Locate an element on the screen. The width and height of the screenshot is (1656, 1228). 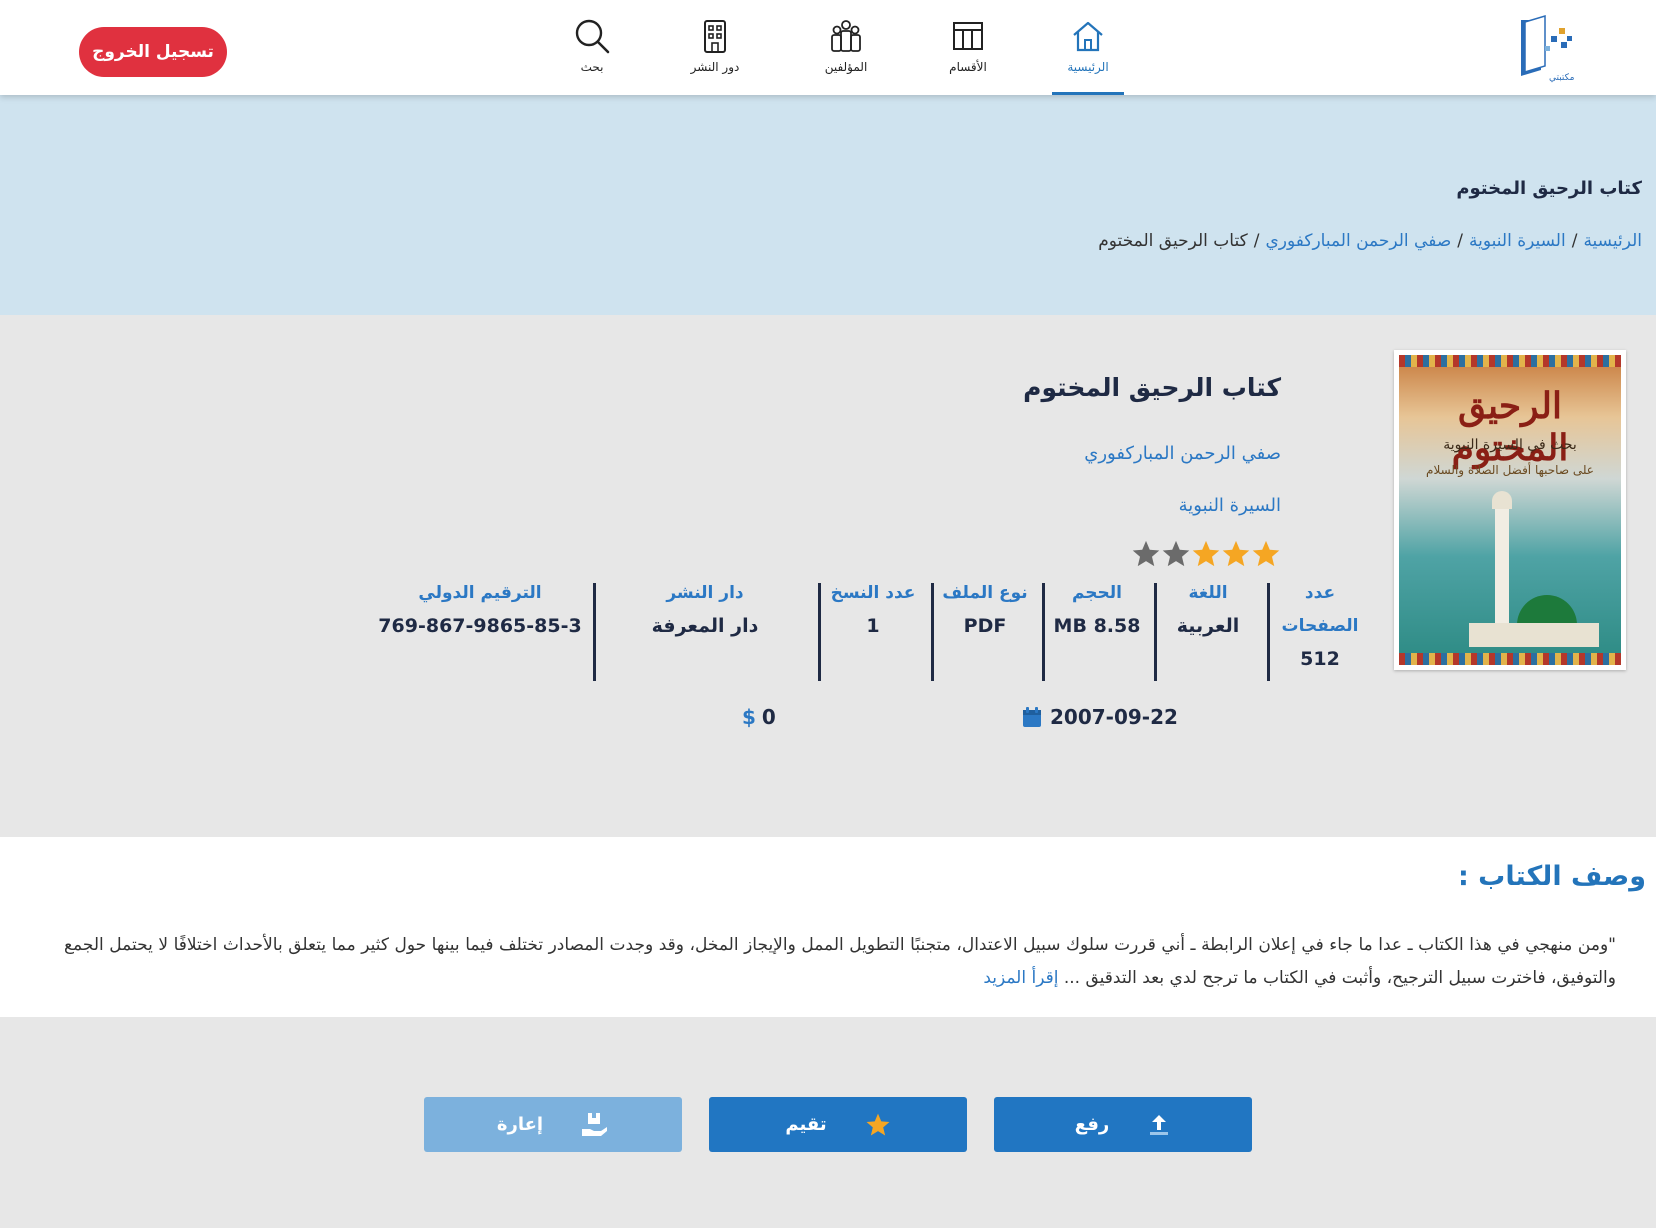
cover-subtitle: بحث في السيرة النبوية is located at coordinates (1510, 445).